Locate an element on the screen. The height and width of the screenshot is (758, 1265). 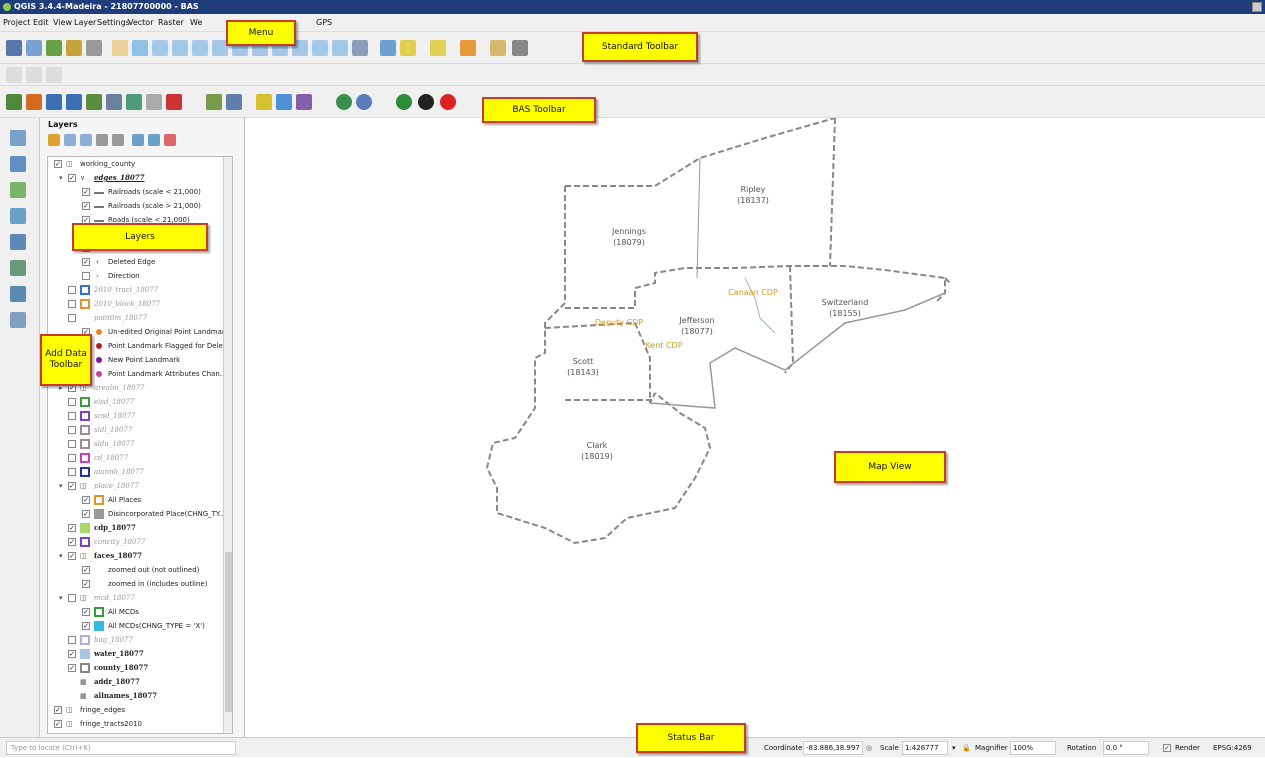
menu-layer: Layer is located at coordinates (85, 23).